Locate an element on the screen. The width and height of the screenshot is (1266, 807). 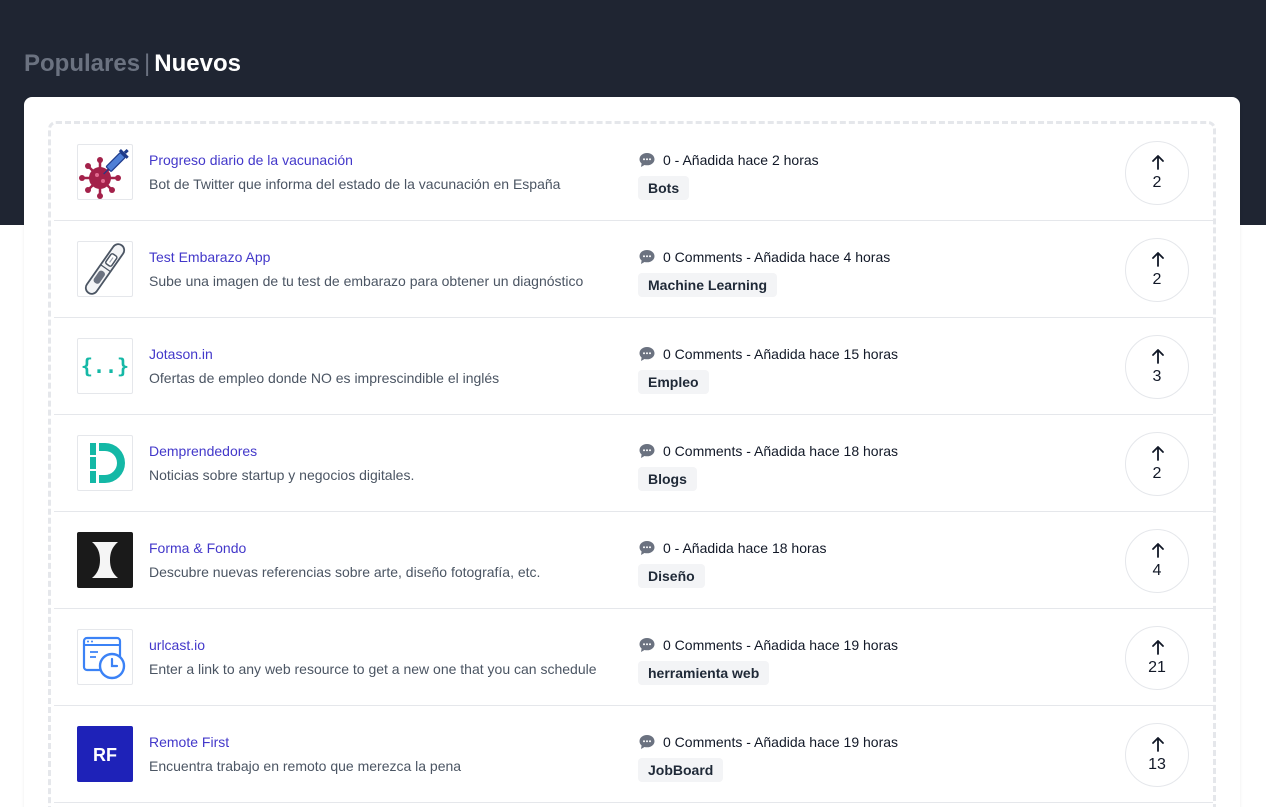
rf-logo-text: RF is located at coordinates (105, 755).